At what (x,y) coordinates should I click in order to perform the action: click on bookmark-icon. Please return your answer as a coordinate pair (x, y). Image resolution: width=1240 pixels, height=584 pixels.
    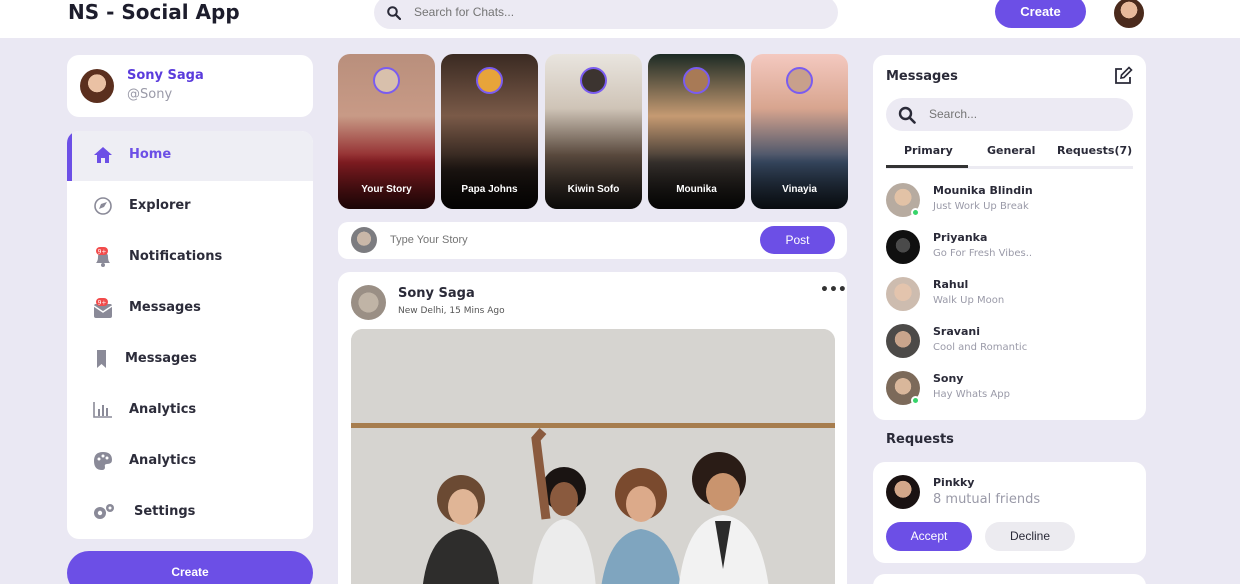
    Looking at the image, I should click on (103, 359).